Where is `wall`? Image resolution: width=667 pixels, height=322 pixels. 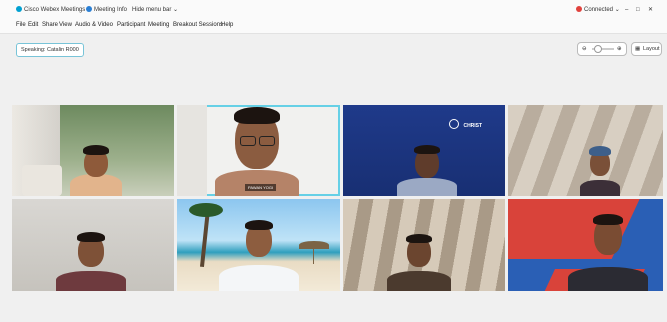 wall is located at coordinates (192, 150).